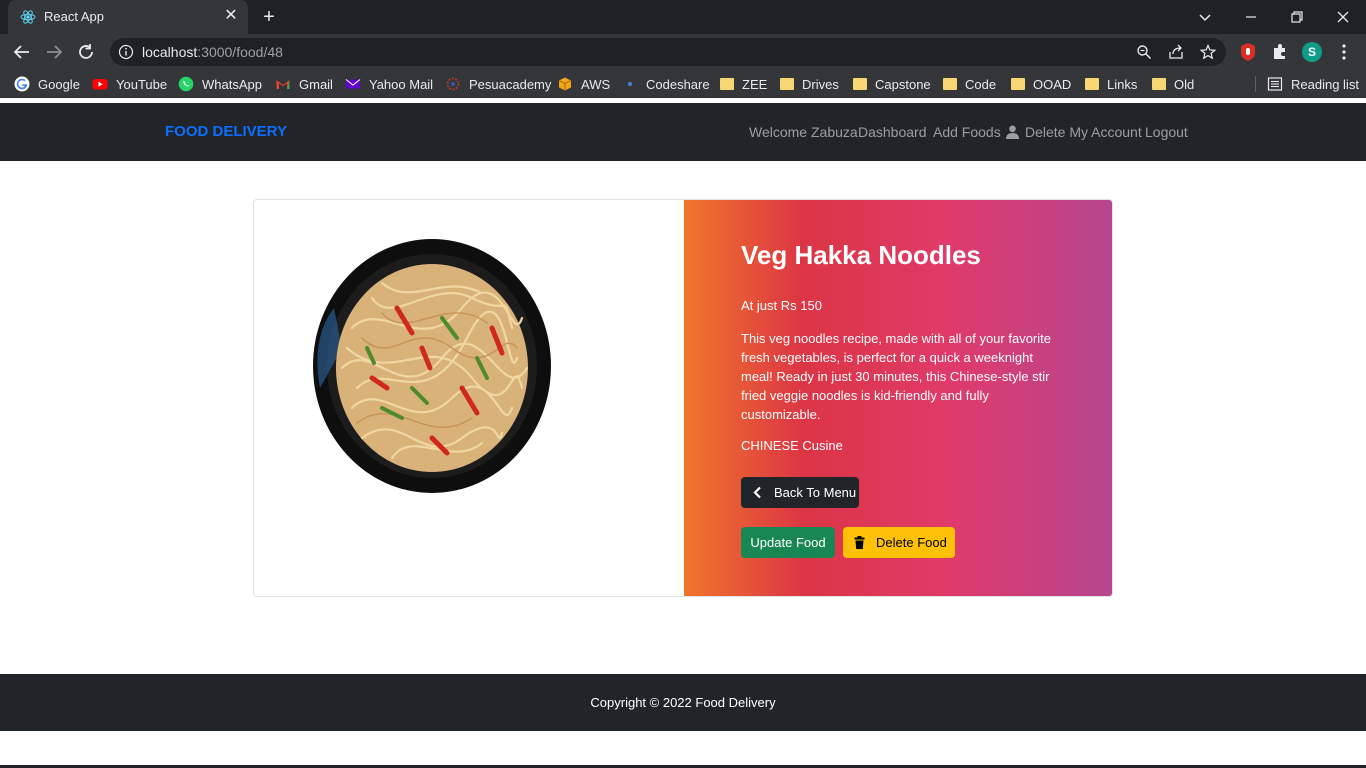 Image resolution: width=1366 pixels, height=768 pixels. Describe the element at coordinates (967, 132) in the screenshot. I see `nav-add-foods: Add Foods` at that location.